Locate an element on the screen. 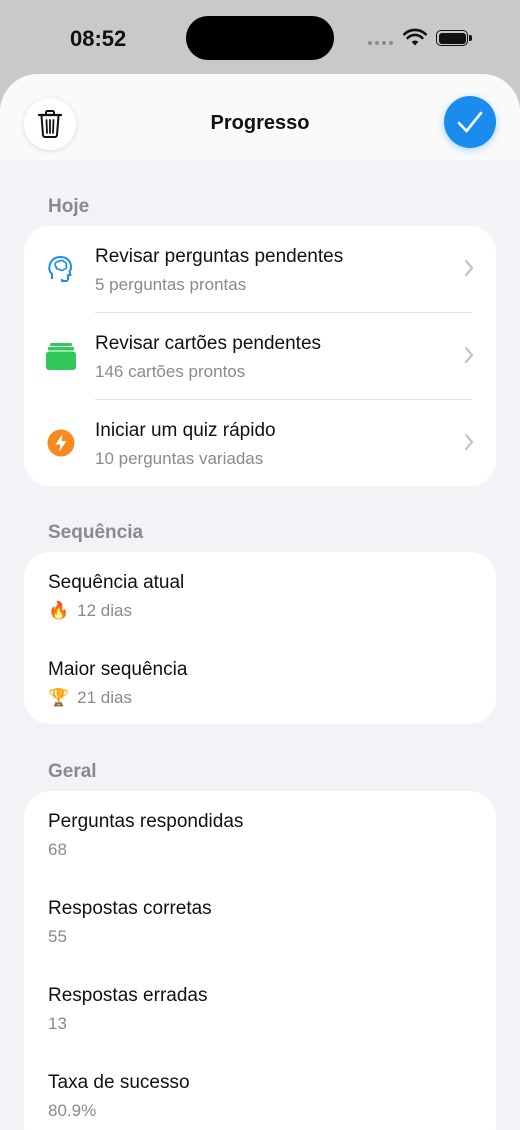 Image resolution: width=520 pixels, height=1130 pixels. stat-questions-answered: Perguntas respondidas 68 is located at coordinates (260, 834).